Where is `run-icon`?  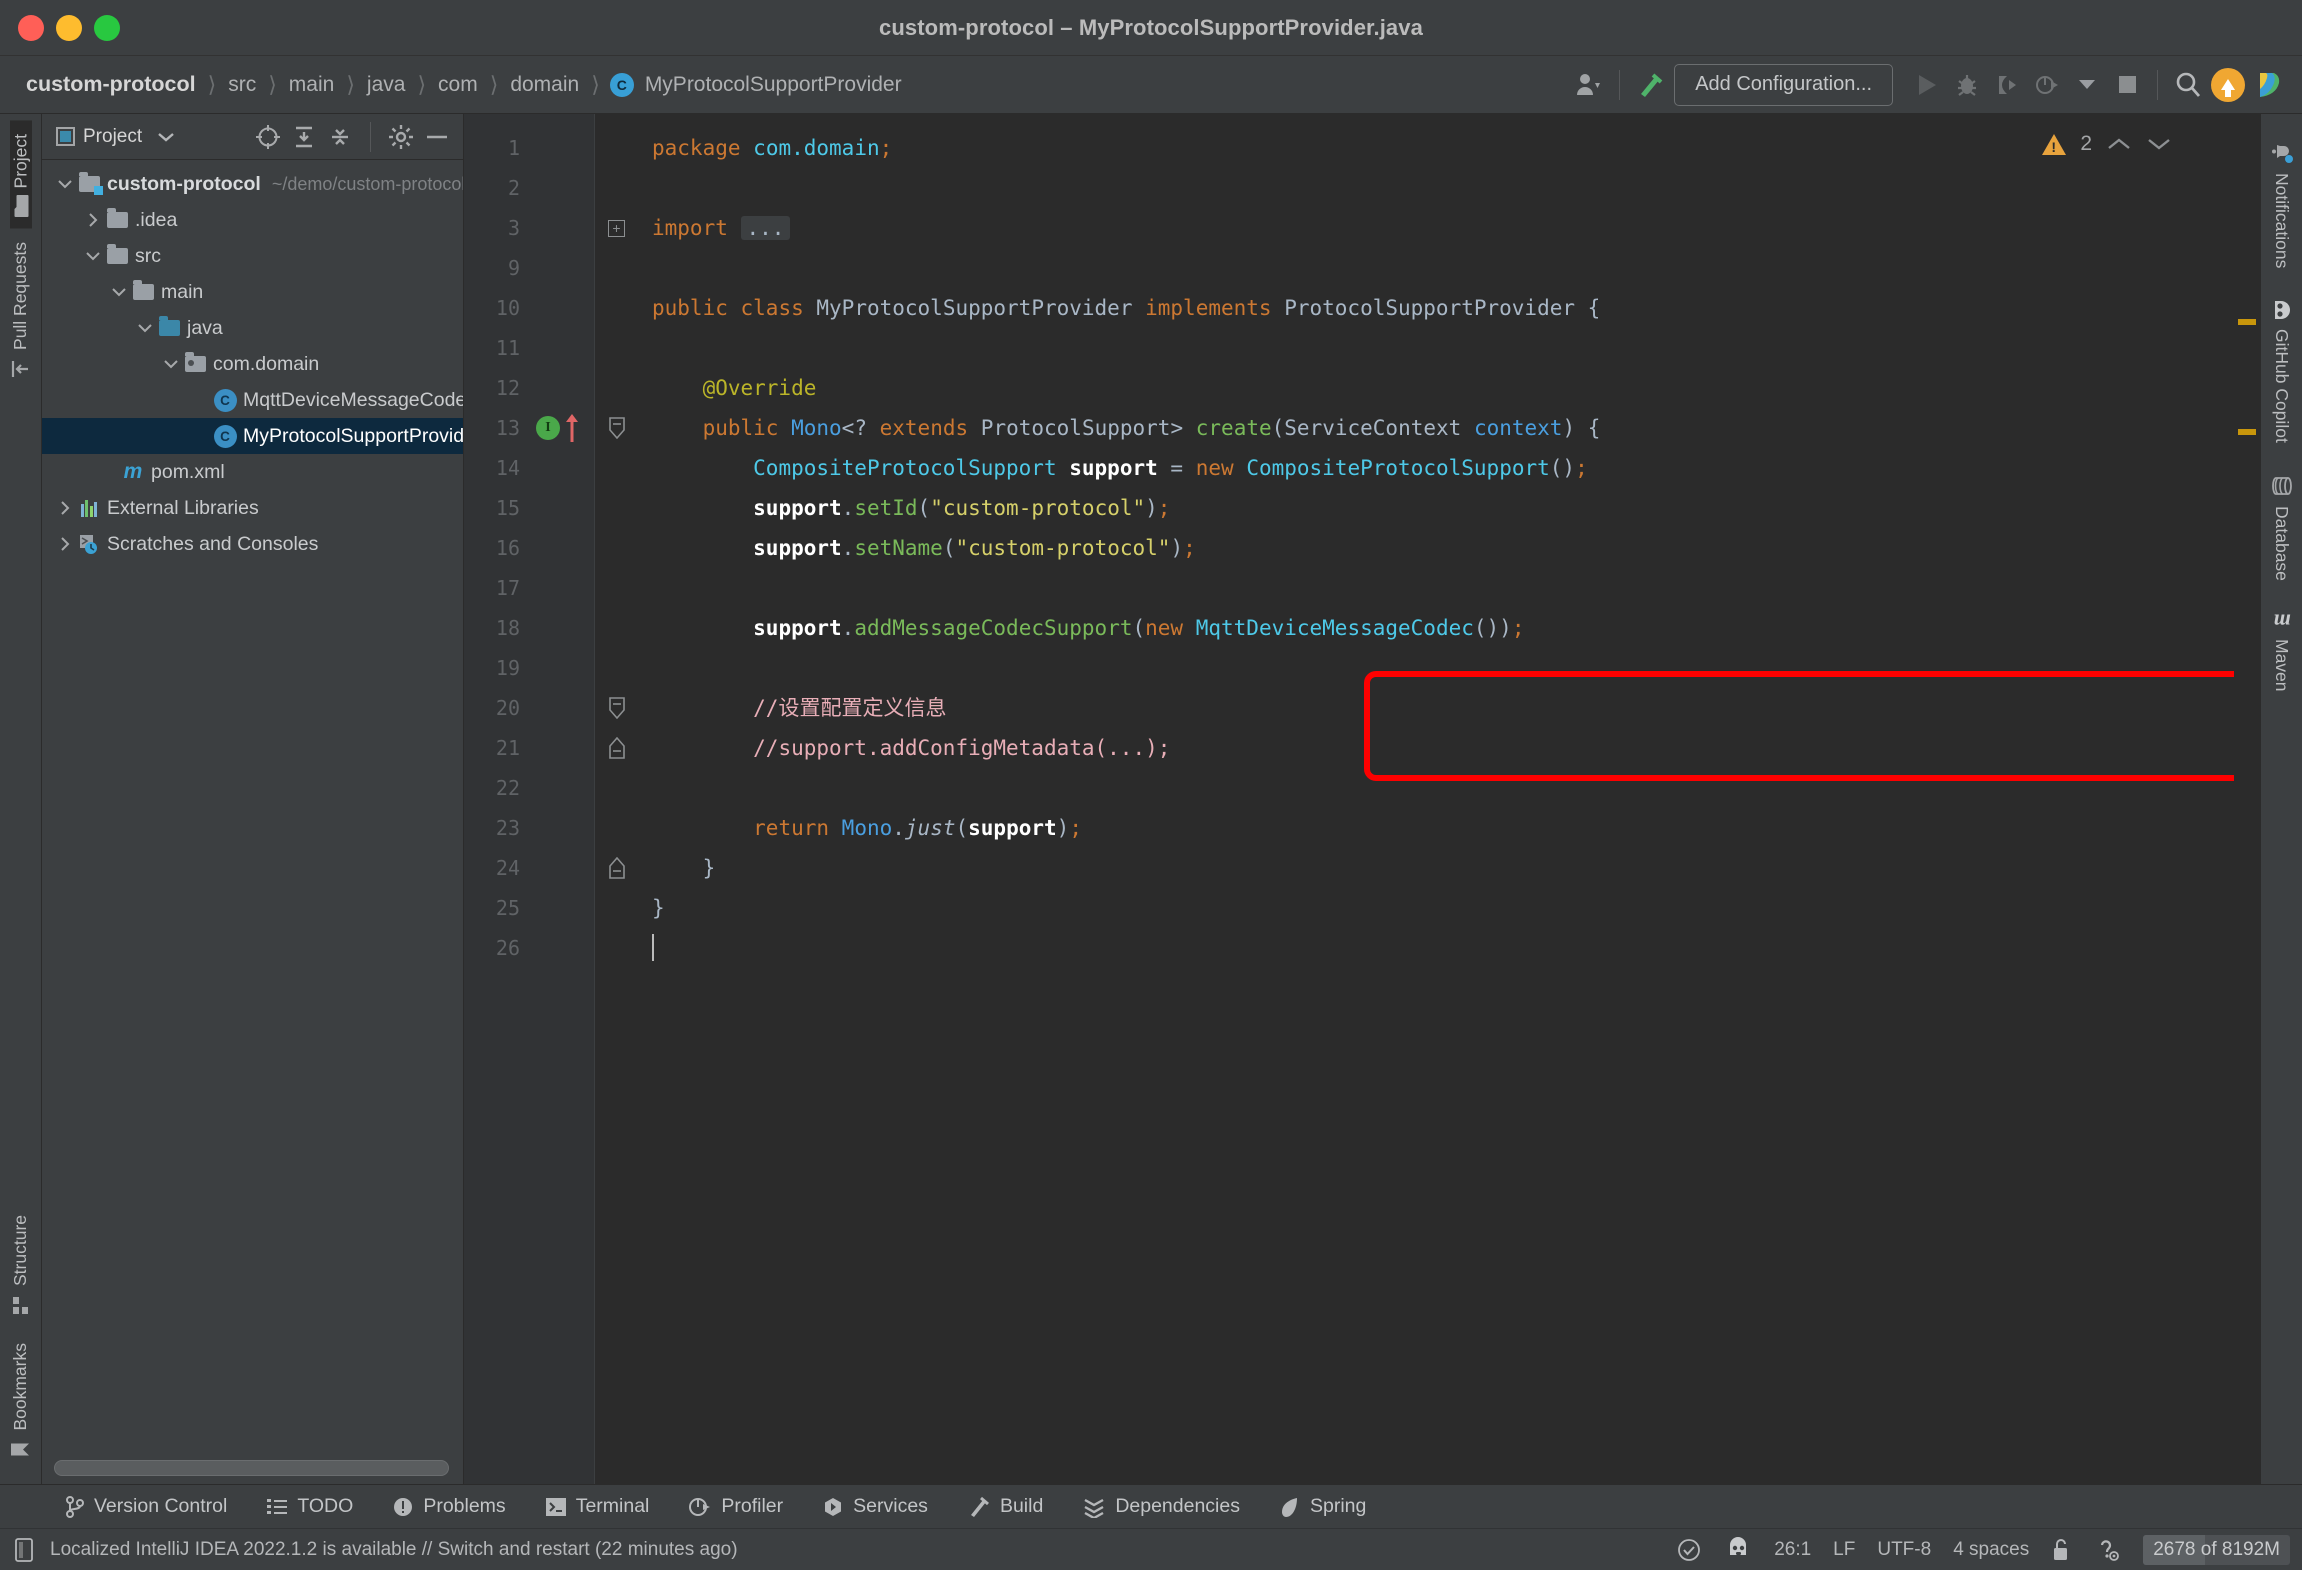 run-icon is located at coordinates (1927, 85).